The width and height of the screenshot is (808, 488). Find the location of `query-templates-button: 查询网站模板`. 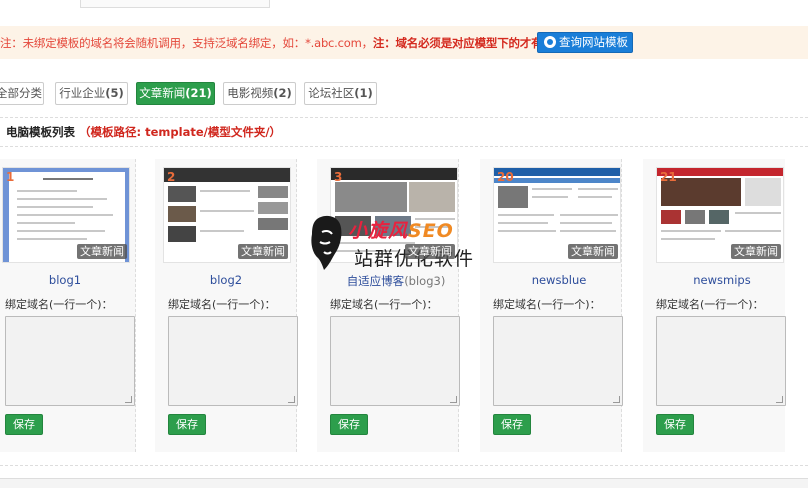

query-templates-button: 查询网站模板 is located at coordinates (585, 42).